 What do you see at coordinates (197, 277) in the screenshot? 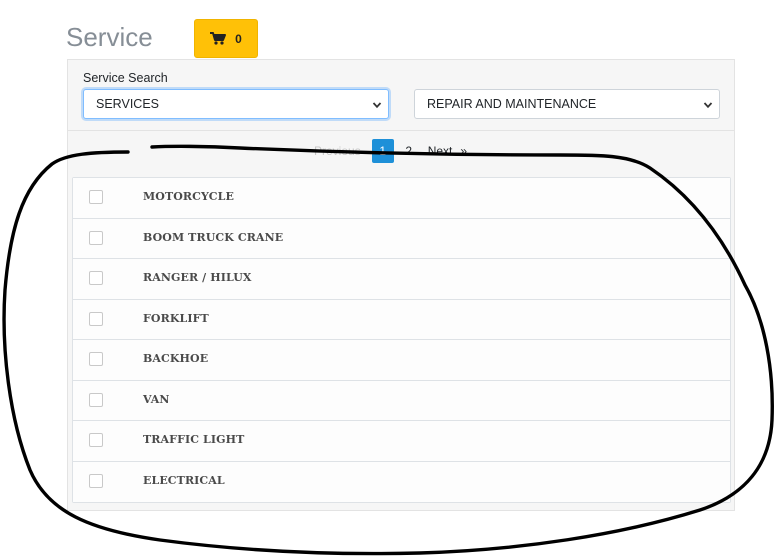
I see `service-label: RANGER / HILUX` at bounding box center [197, 277].